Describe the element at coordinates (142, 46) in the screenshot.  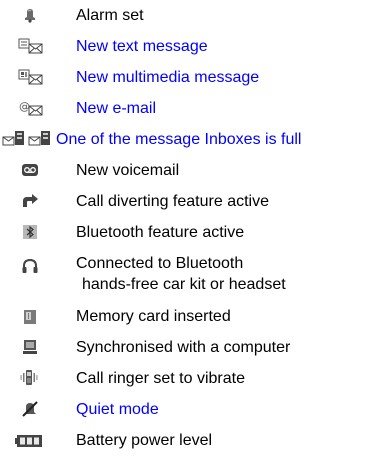
I see `item-label: New text message` at that location.